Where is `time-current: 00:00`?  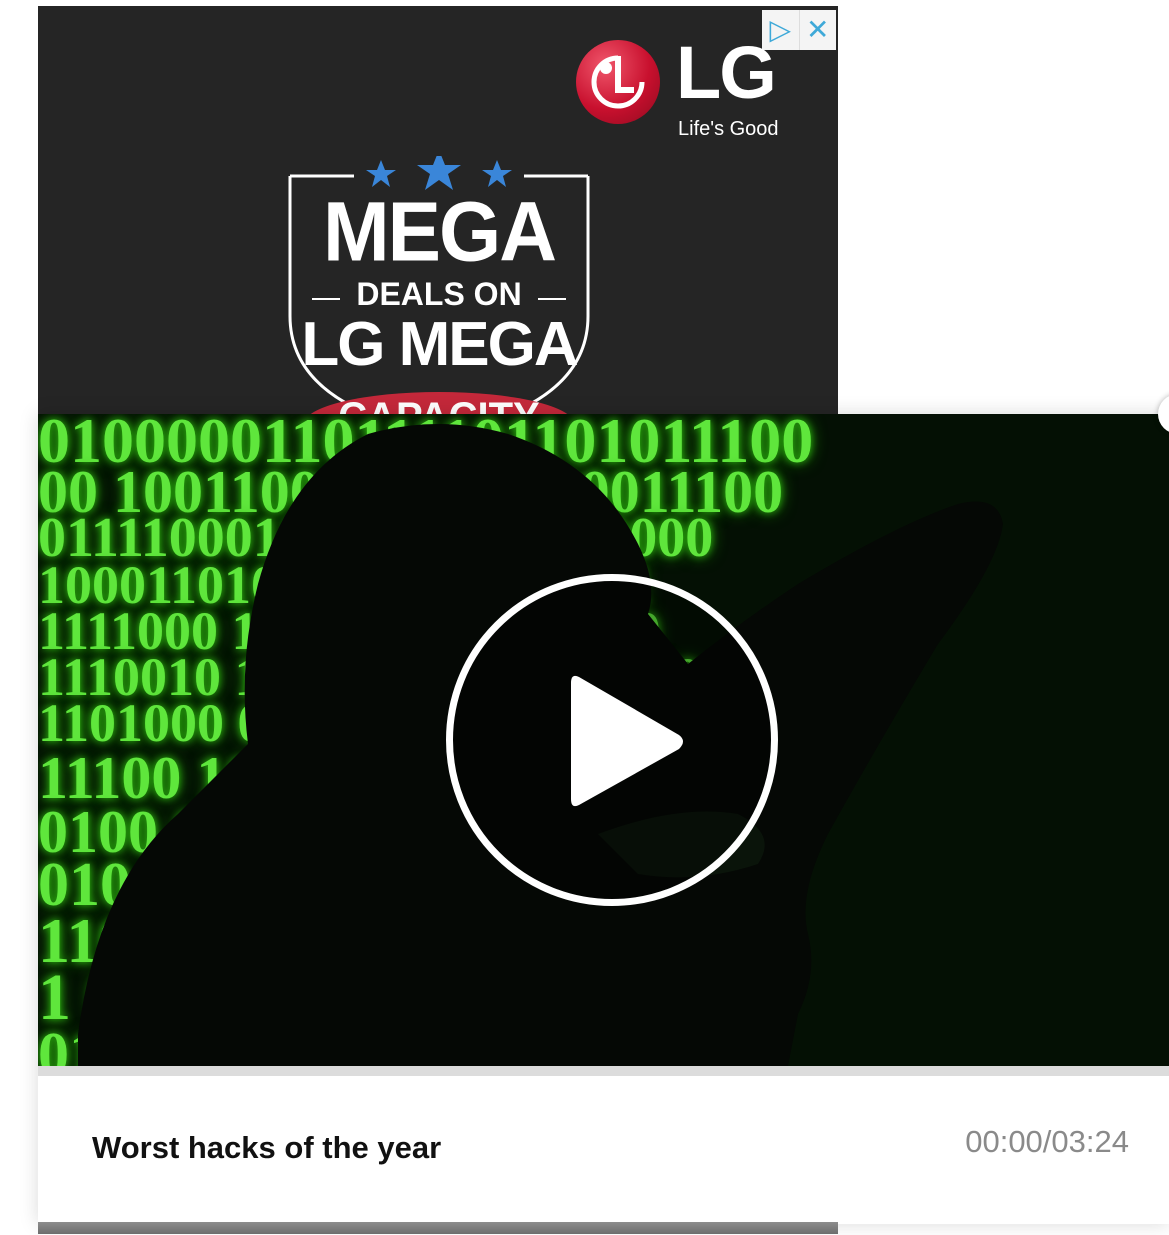
time-current: 00:00 is located at coordinates (1004, 1141).